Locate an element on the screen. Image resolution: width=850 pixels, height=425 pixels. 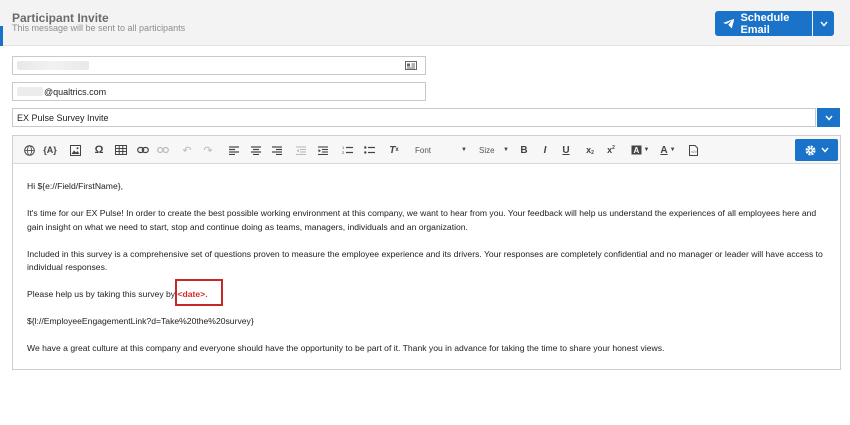
date-placeholder: <date> is located at coordinates (191, 294).